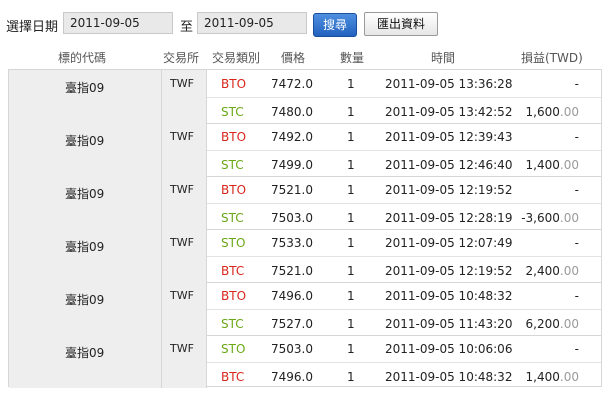  Describe the element at coordinates (292, 112) in the screenshot. I see `trade-price: 7480.0` at that location.